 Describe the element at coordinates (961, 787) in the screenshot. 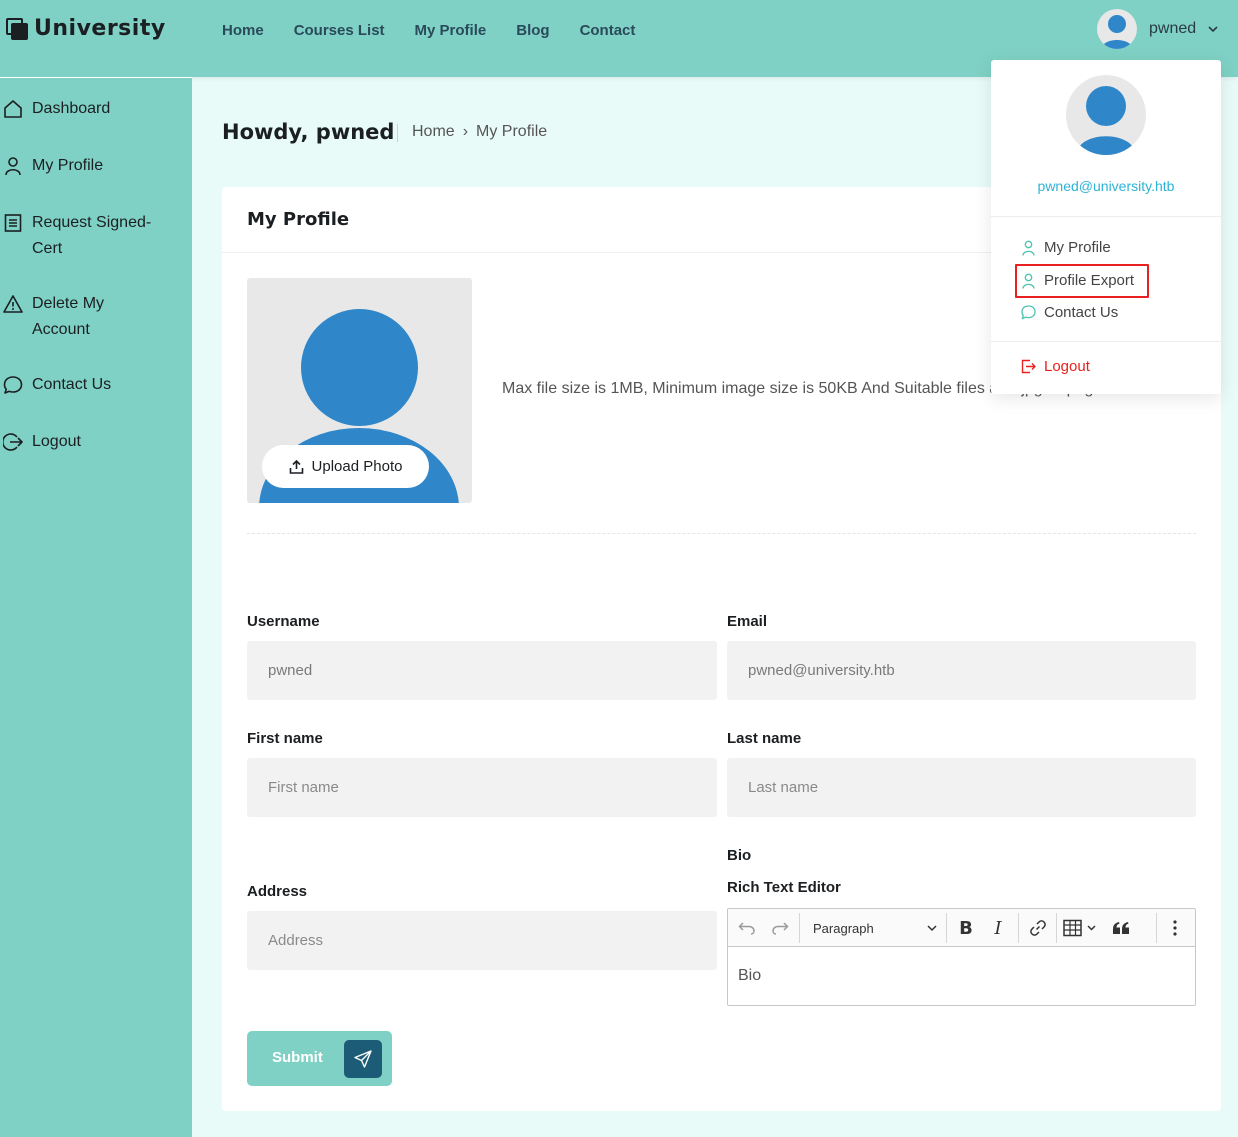

I see `last-name-field` at that location.